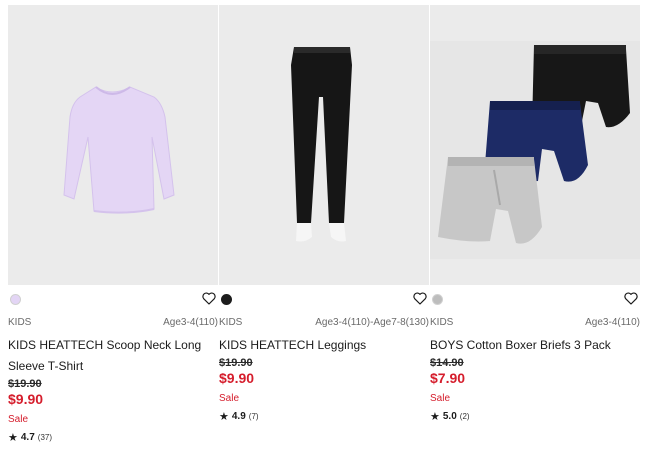  I want to click on rating-value: 4.7, so click(27, 437).